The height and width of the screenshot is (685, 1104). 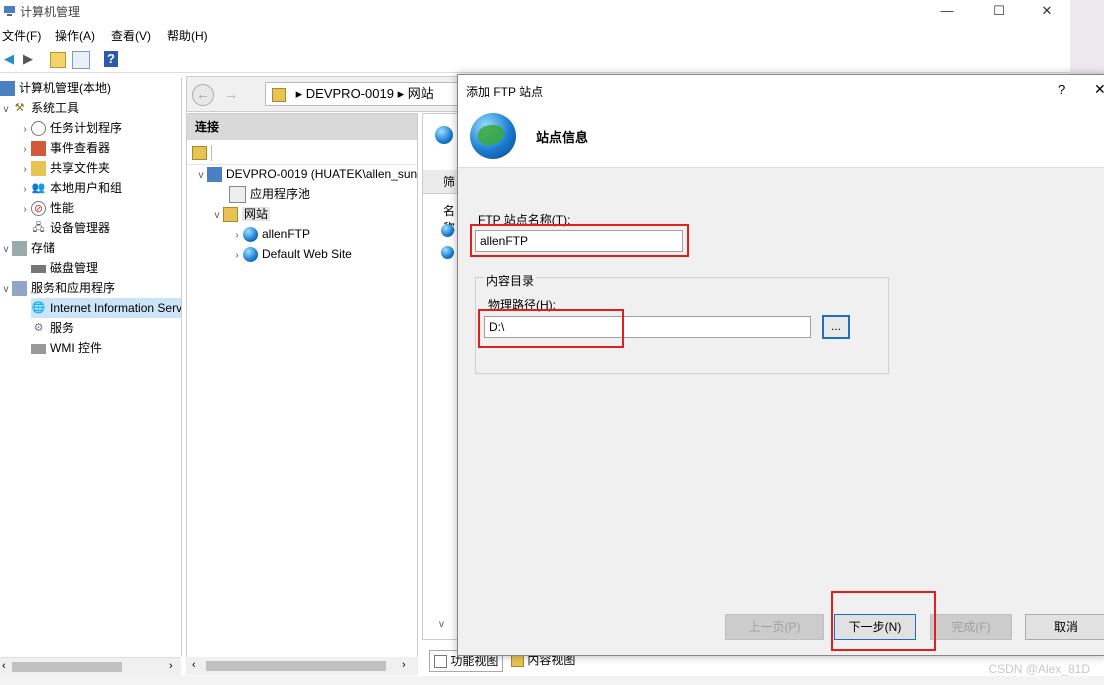 I want to click on conn-server-node: v DEVPRO-0019 (HUATEK\allen_sun), so click(x=306, y=175).